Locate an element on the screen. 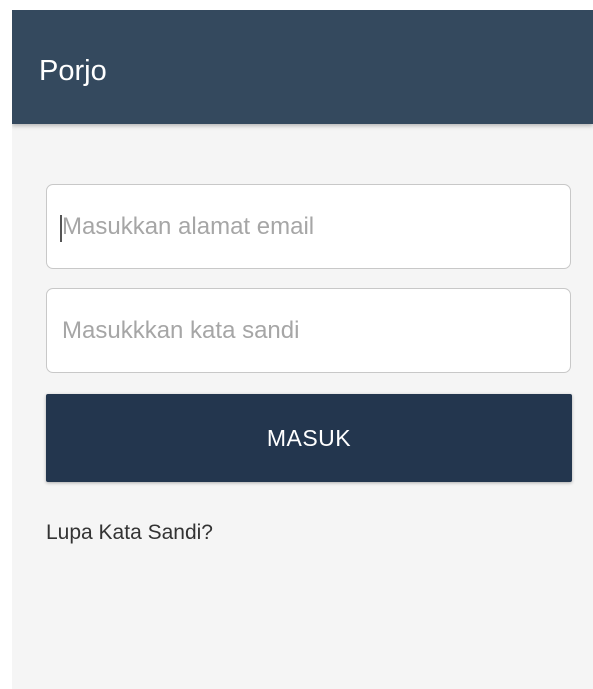  login-button: MASUK is located at coordinates (309, 438).